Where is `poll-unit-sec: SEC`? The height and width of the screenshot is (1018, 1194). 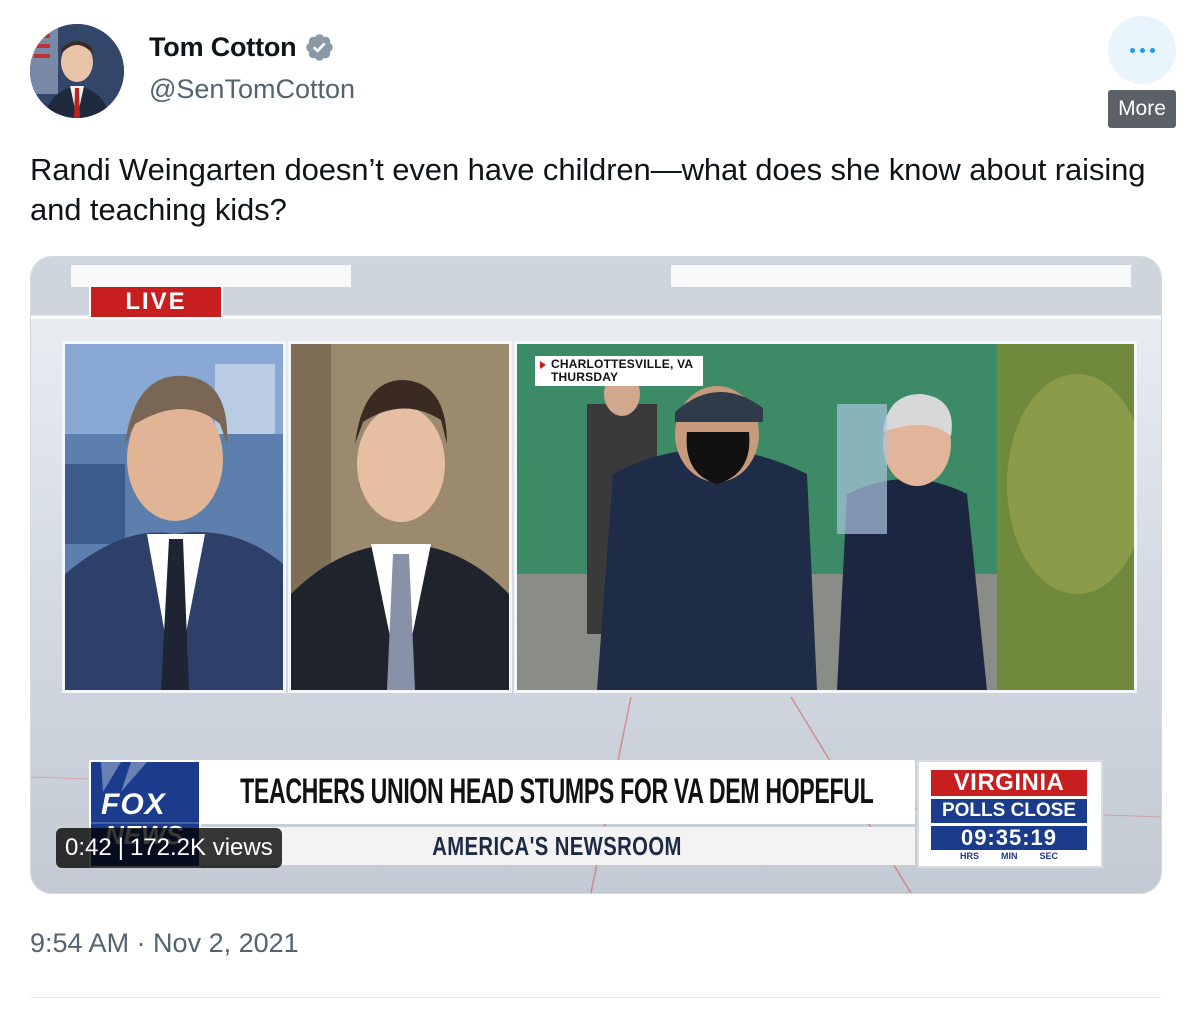 poll-unit-sec: SEC is located at coordinates (1048, 856).